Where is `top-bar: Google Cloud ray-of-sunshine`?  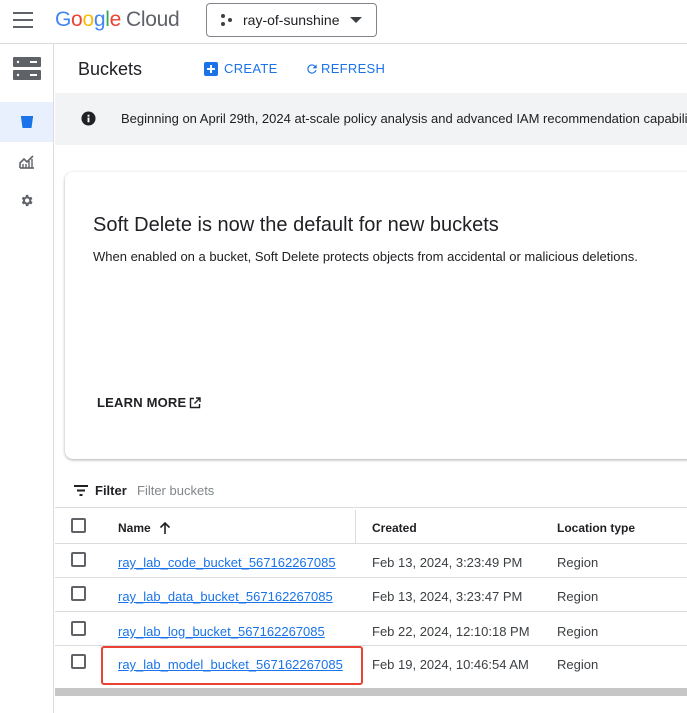 top-bar: Google Cloud ray-of-sunshine is located at coordinates (343, 22).